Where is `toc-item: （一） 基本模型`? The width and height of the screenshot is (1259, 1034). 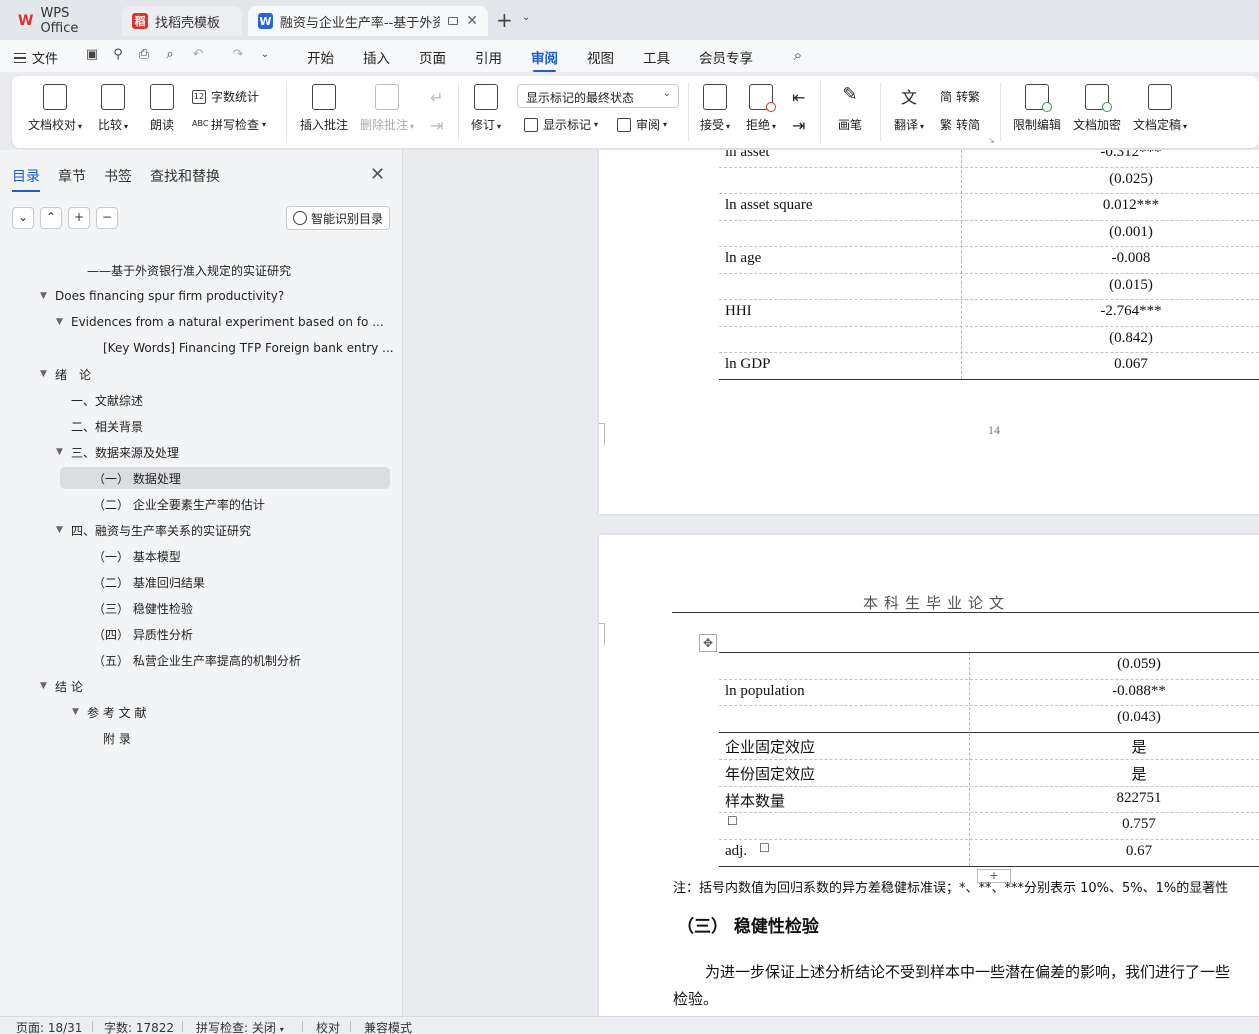
toc-item: （一） 基本模型 is located at coordinates (201, 556).